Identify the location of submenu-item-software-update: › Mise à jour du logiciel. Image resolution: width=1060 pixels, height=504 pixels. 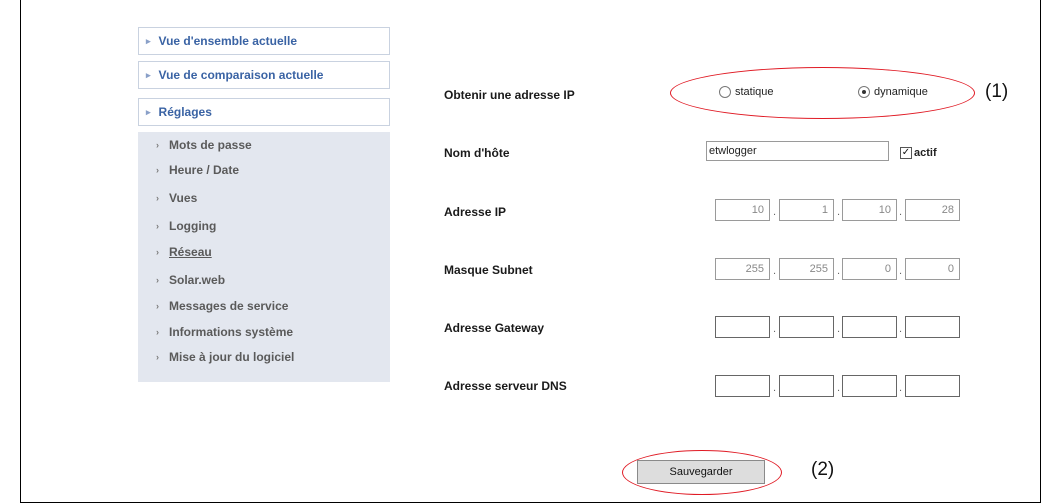
(264, 357).